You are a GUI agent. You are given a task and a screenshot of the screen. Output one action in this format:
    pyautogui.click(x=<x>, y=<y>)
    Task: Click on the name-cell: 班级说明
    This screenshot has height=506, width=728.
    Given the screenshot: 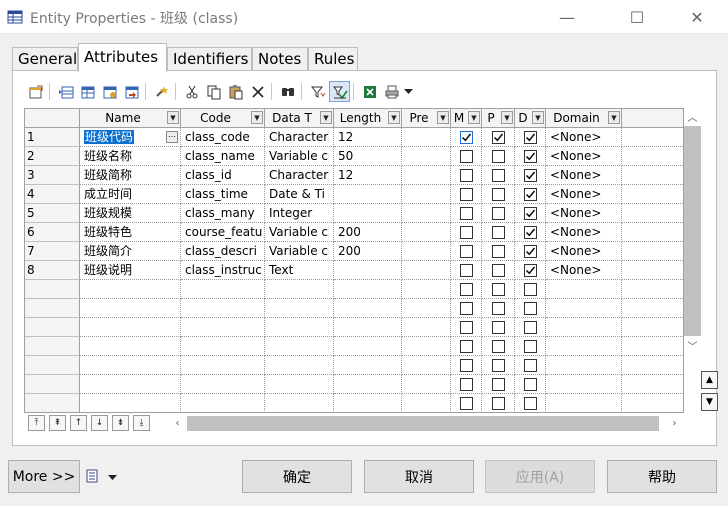 What is the action you would take?
    pyautogui.click(x=130, y=270)
    